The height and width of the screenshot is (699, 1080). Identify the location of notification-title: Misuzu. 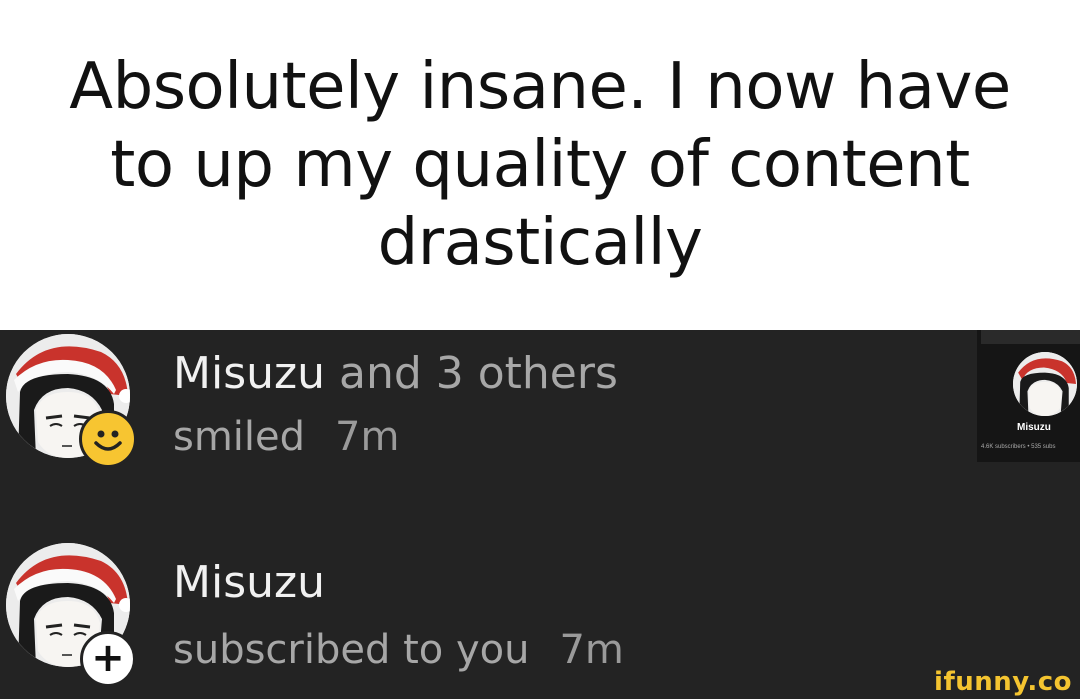
(249, 582).